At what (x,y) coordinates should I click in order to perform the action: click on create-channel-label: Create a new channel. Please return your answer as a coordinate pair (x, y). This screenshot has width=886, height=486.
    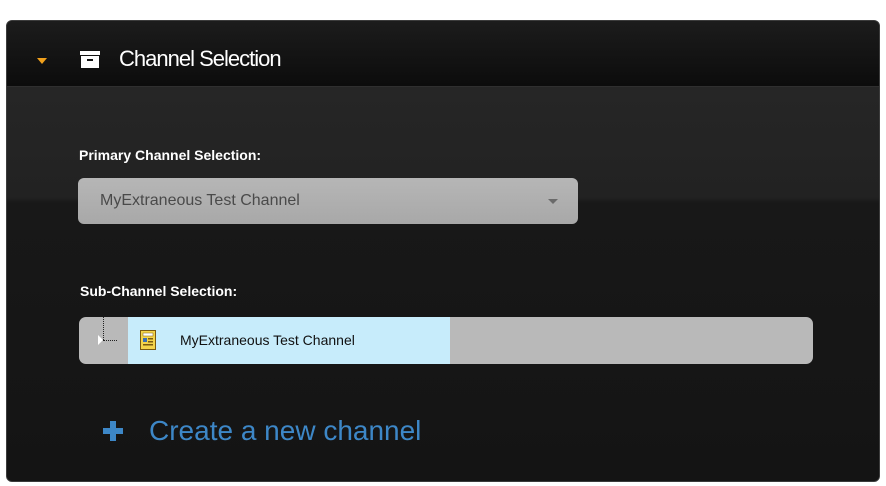
    Looking at the image, I should click on (285, 430).